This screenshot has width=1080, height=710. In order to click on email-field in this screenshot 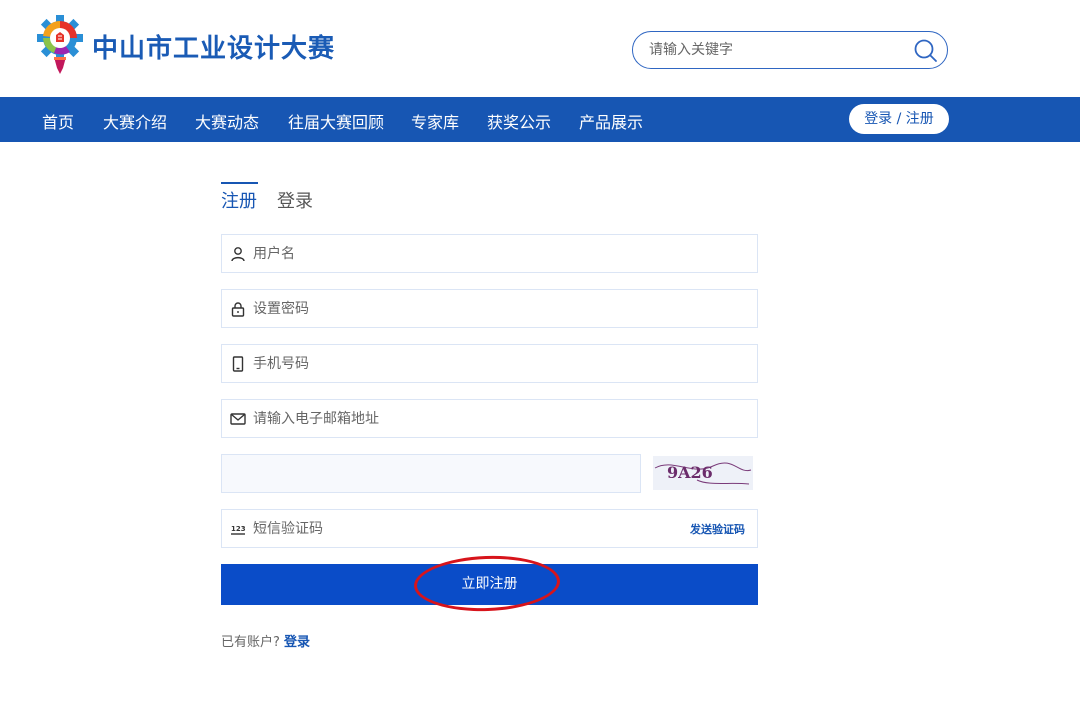, I will do `click(489, 418)`.